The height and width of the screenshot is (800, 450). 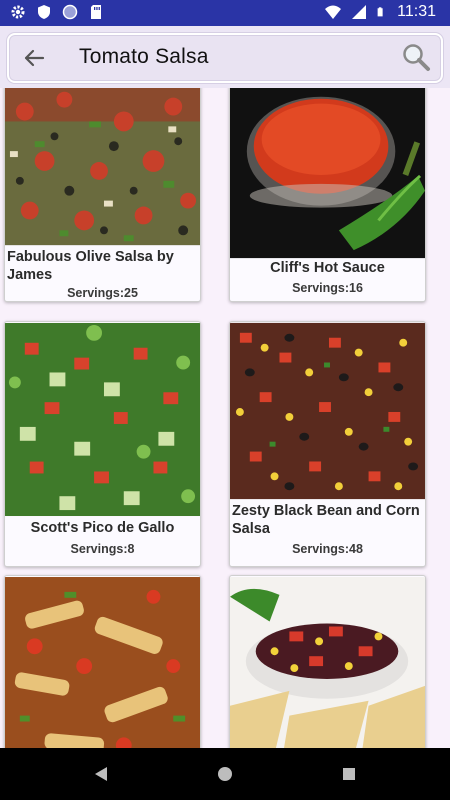 I want to click on search-box: Tomato Salsa, so click(x=225, y=58).